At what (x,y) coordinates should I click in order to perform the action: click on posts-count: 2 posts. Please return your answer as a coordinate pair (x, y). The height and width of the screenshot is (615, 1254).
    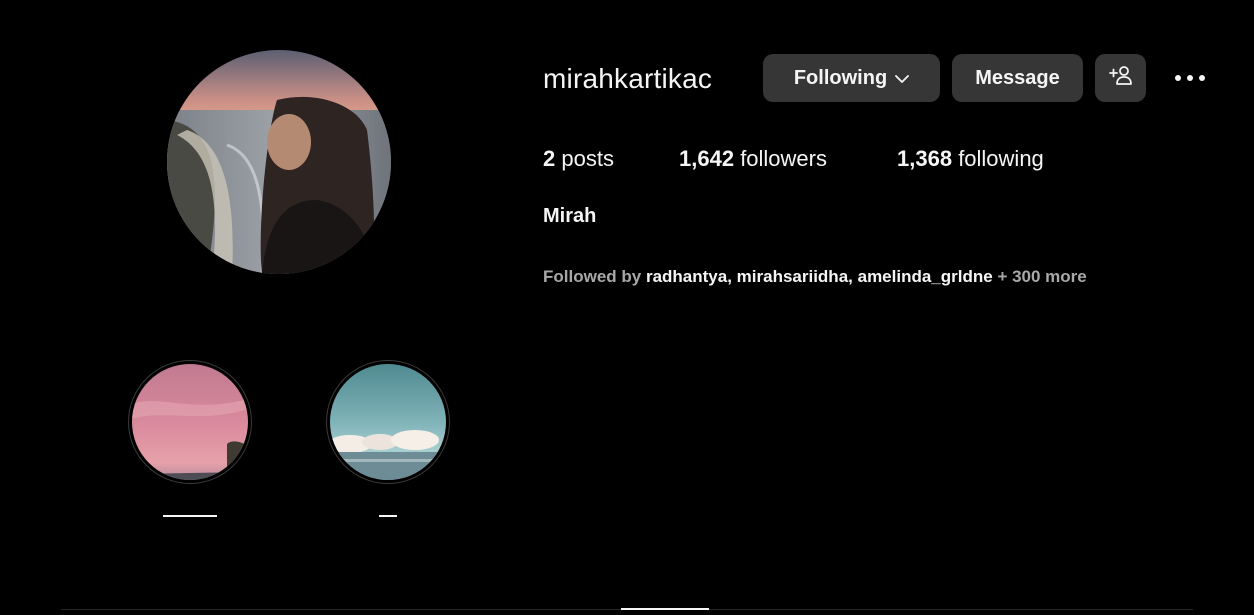
    Looking at the image, I should click on (578, 159).